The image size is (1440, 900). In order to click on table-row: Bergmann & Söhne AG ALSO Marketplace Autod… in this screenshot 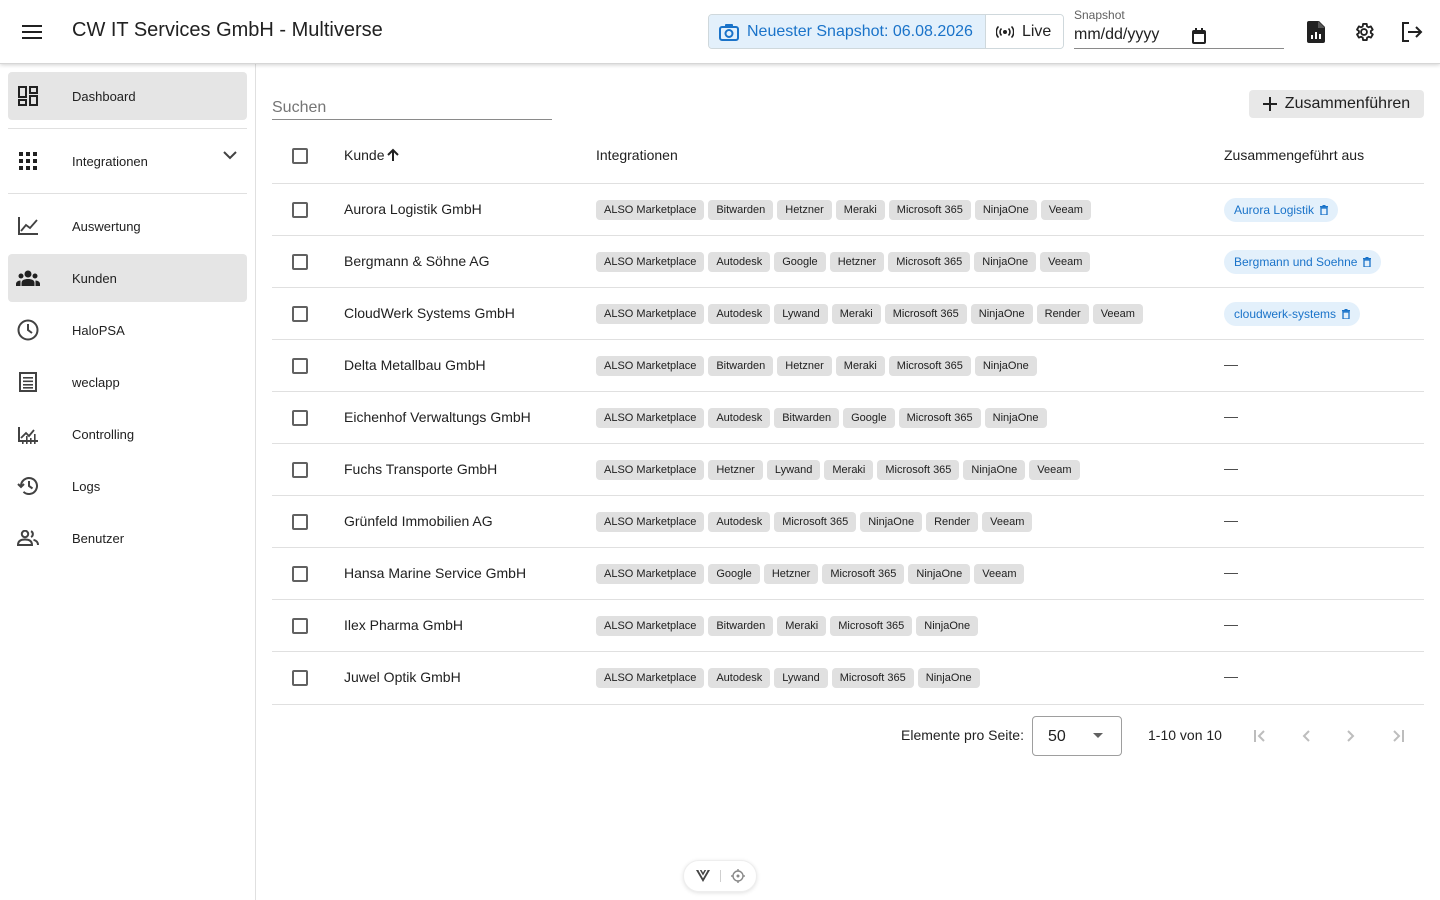, I will do `click(848, 262)`.